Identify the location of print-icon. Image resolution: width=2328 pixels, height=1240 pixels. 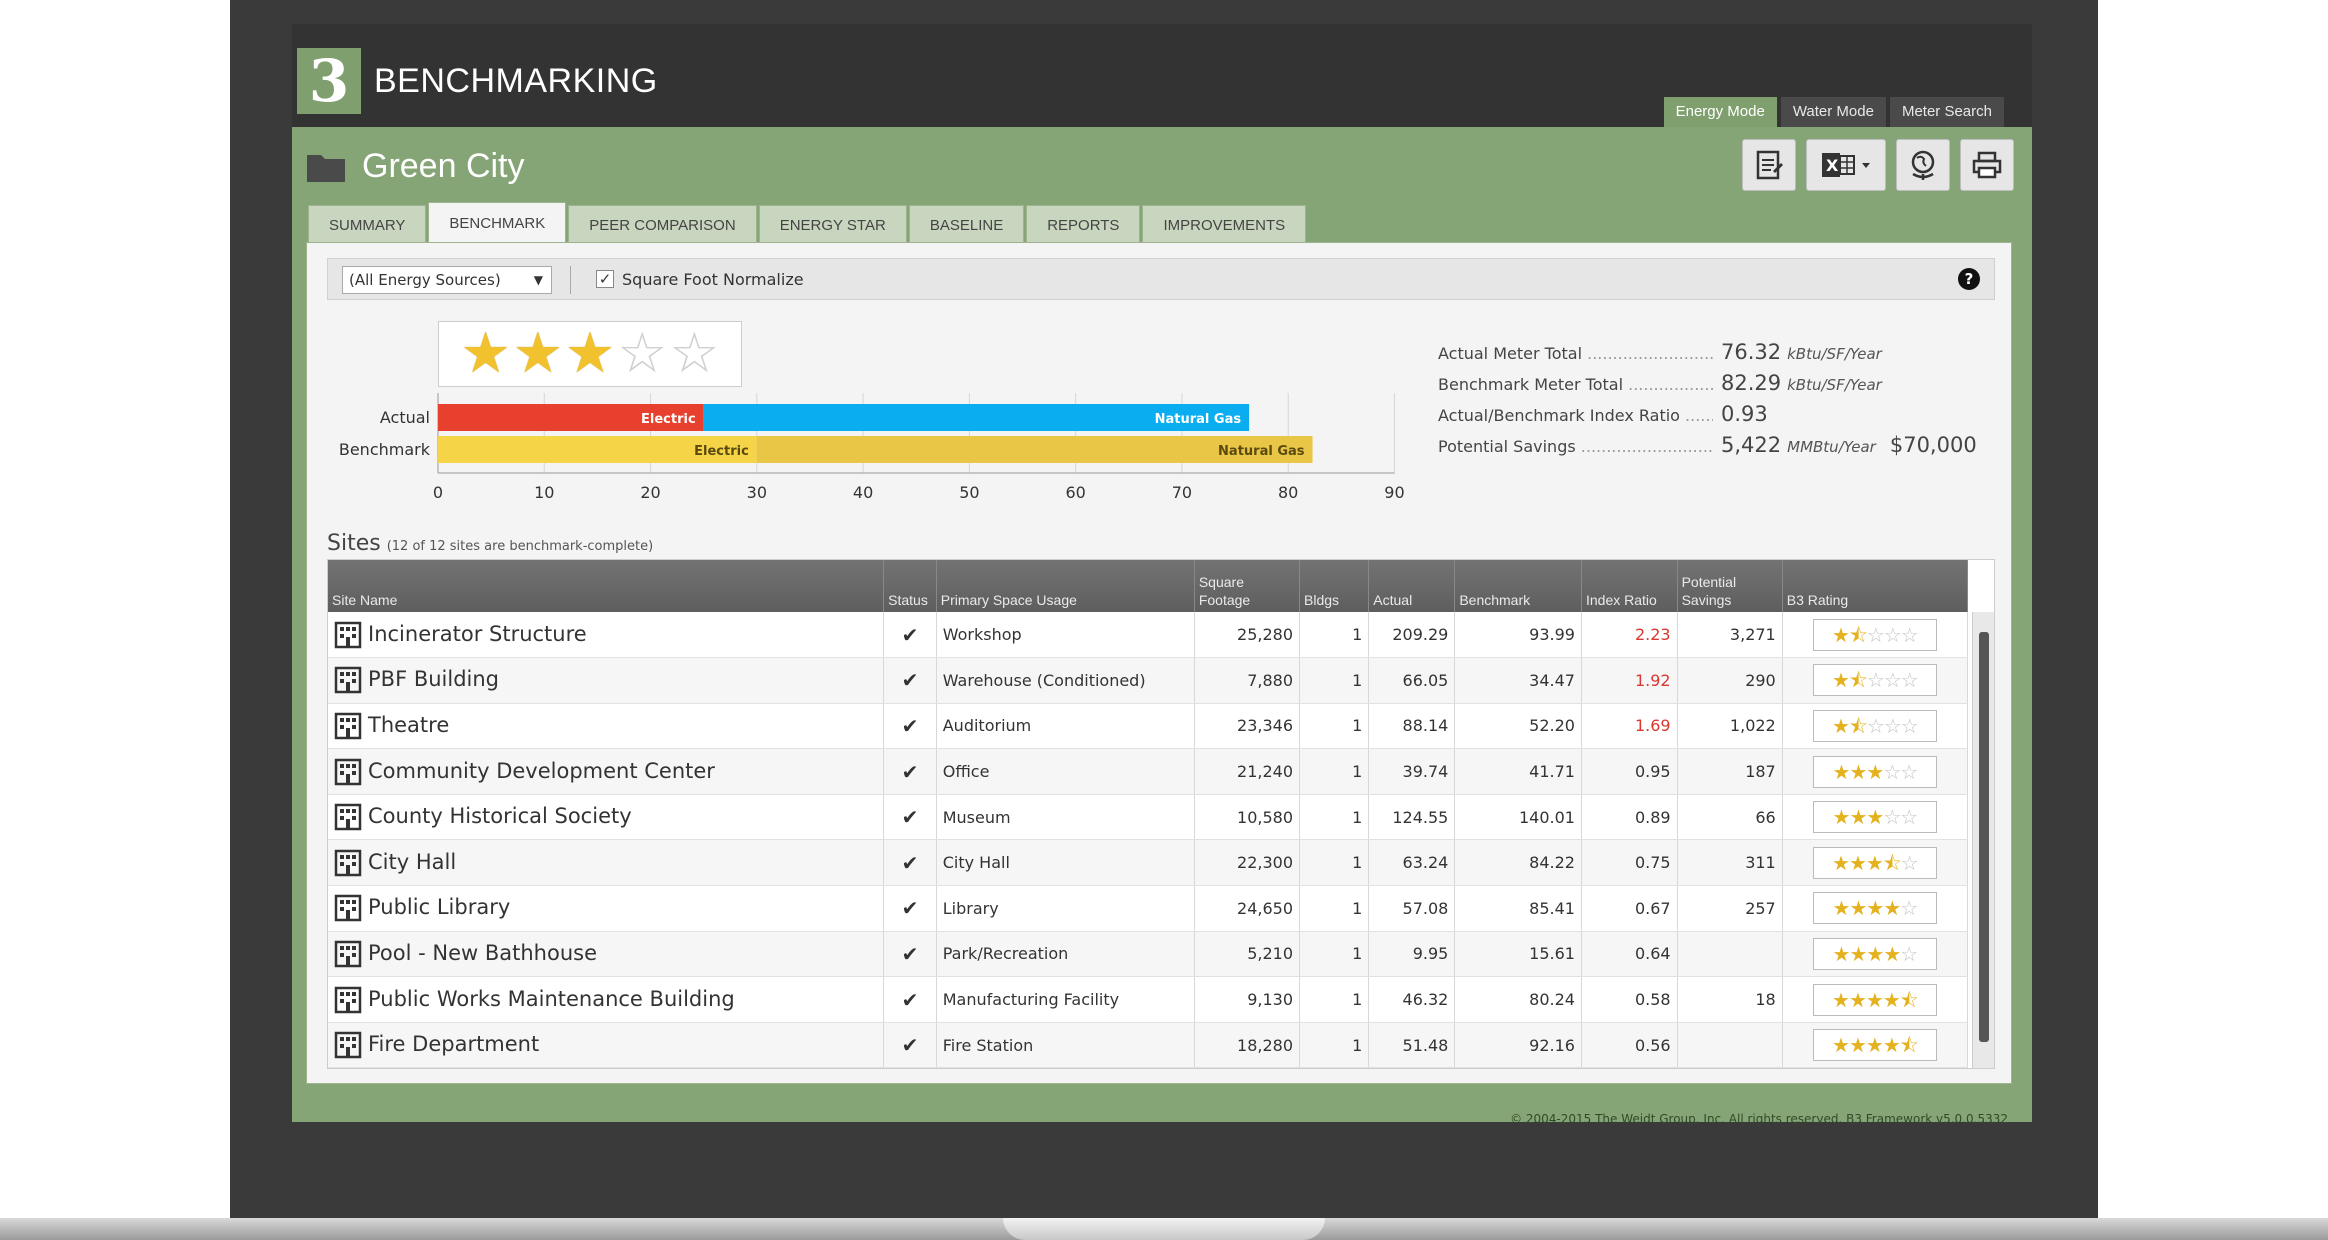
(1987, 165).